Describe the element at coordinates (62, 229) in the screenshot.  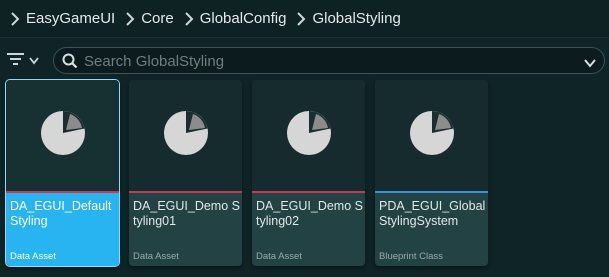
I see `asset-info: DA_EGUI_Default Styling Data Asset` at that location.